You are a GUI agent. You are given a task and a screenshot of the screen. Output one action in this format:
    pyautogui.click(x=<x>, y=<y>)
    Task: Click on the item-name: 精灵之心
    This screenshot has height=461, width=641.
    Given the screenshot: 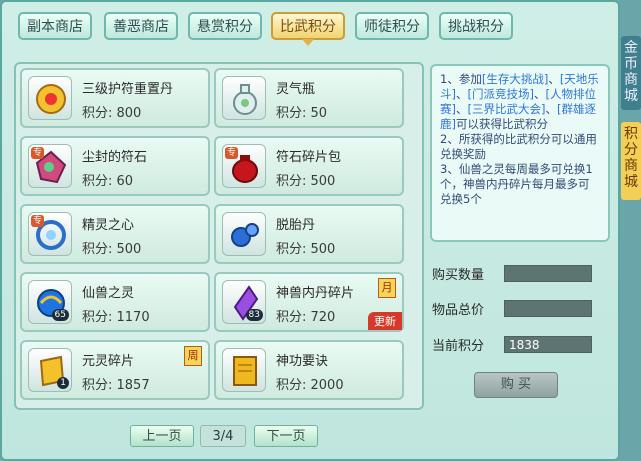 What is the action you would take?
    pyautogui.click(x=108, y=225)
    